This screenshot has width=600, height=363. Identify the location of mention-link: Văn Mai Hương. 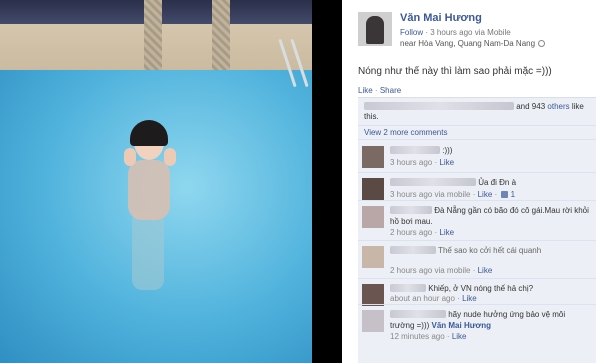
(461, 325).